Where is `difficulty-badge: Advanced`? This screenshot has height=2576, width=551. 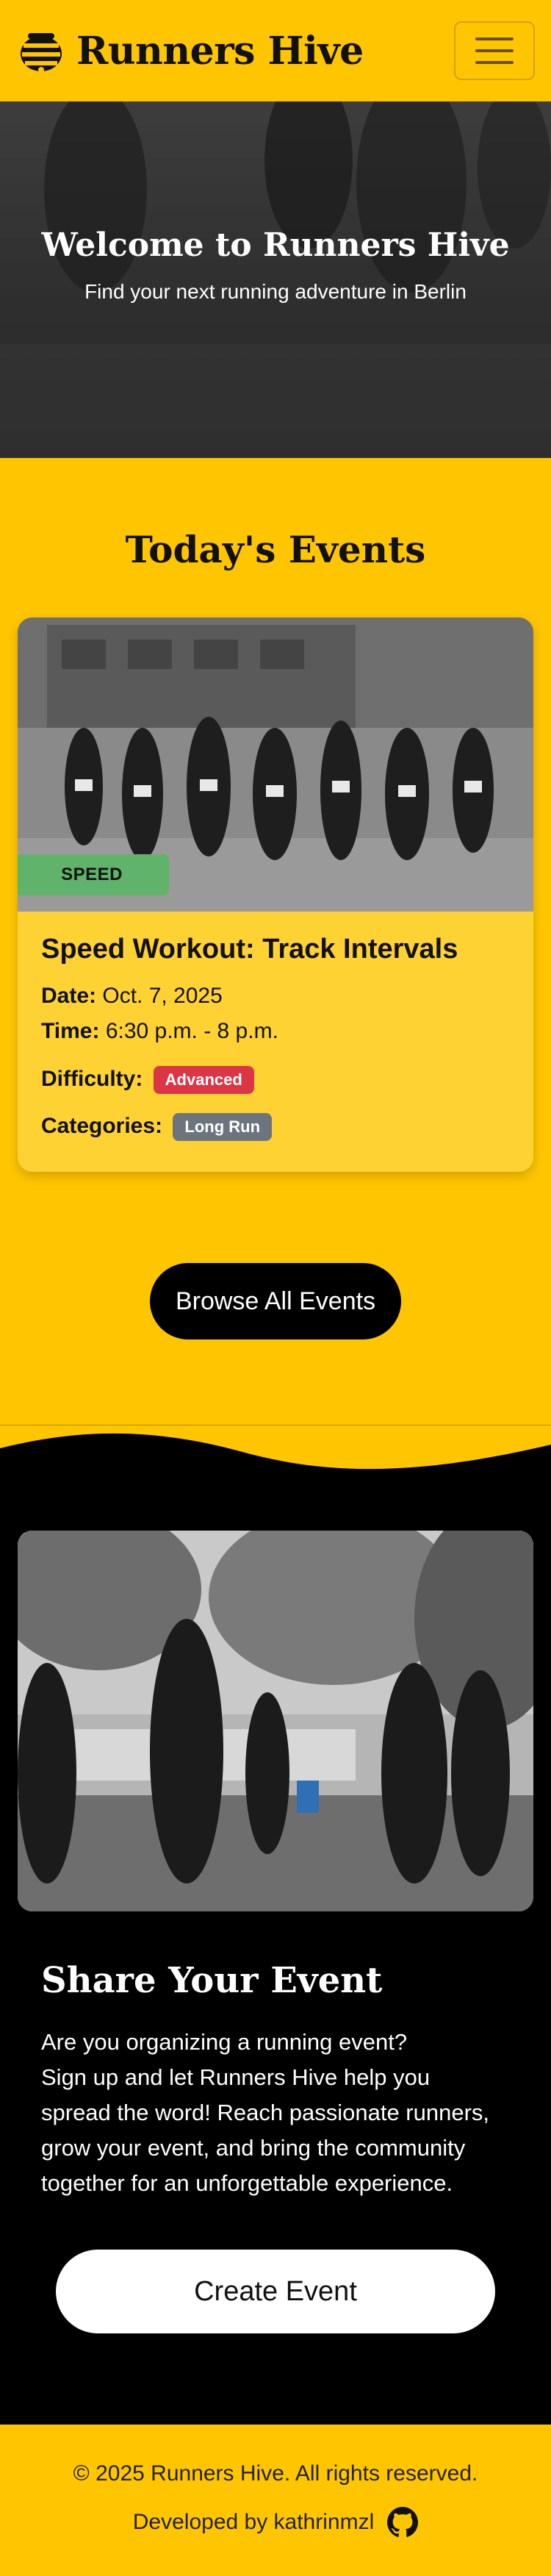
difficulty-badge: Advanced is located at coordinates (203, 1080).